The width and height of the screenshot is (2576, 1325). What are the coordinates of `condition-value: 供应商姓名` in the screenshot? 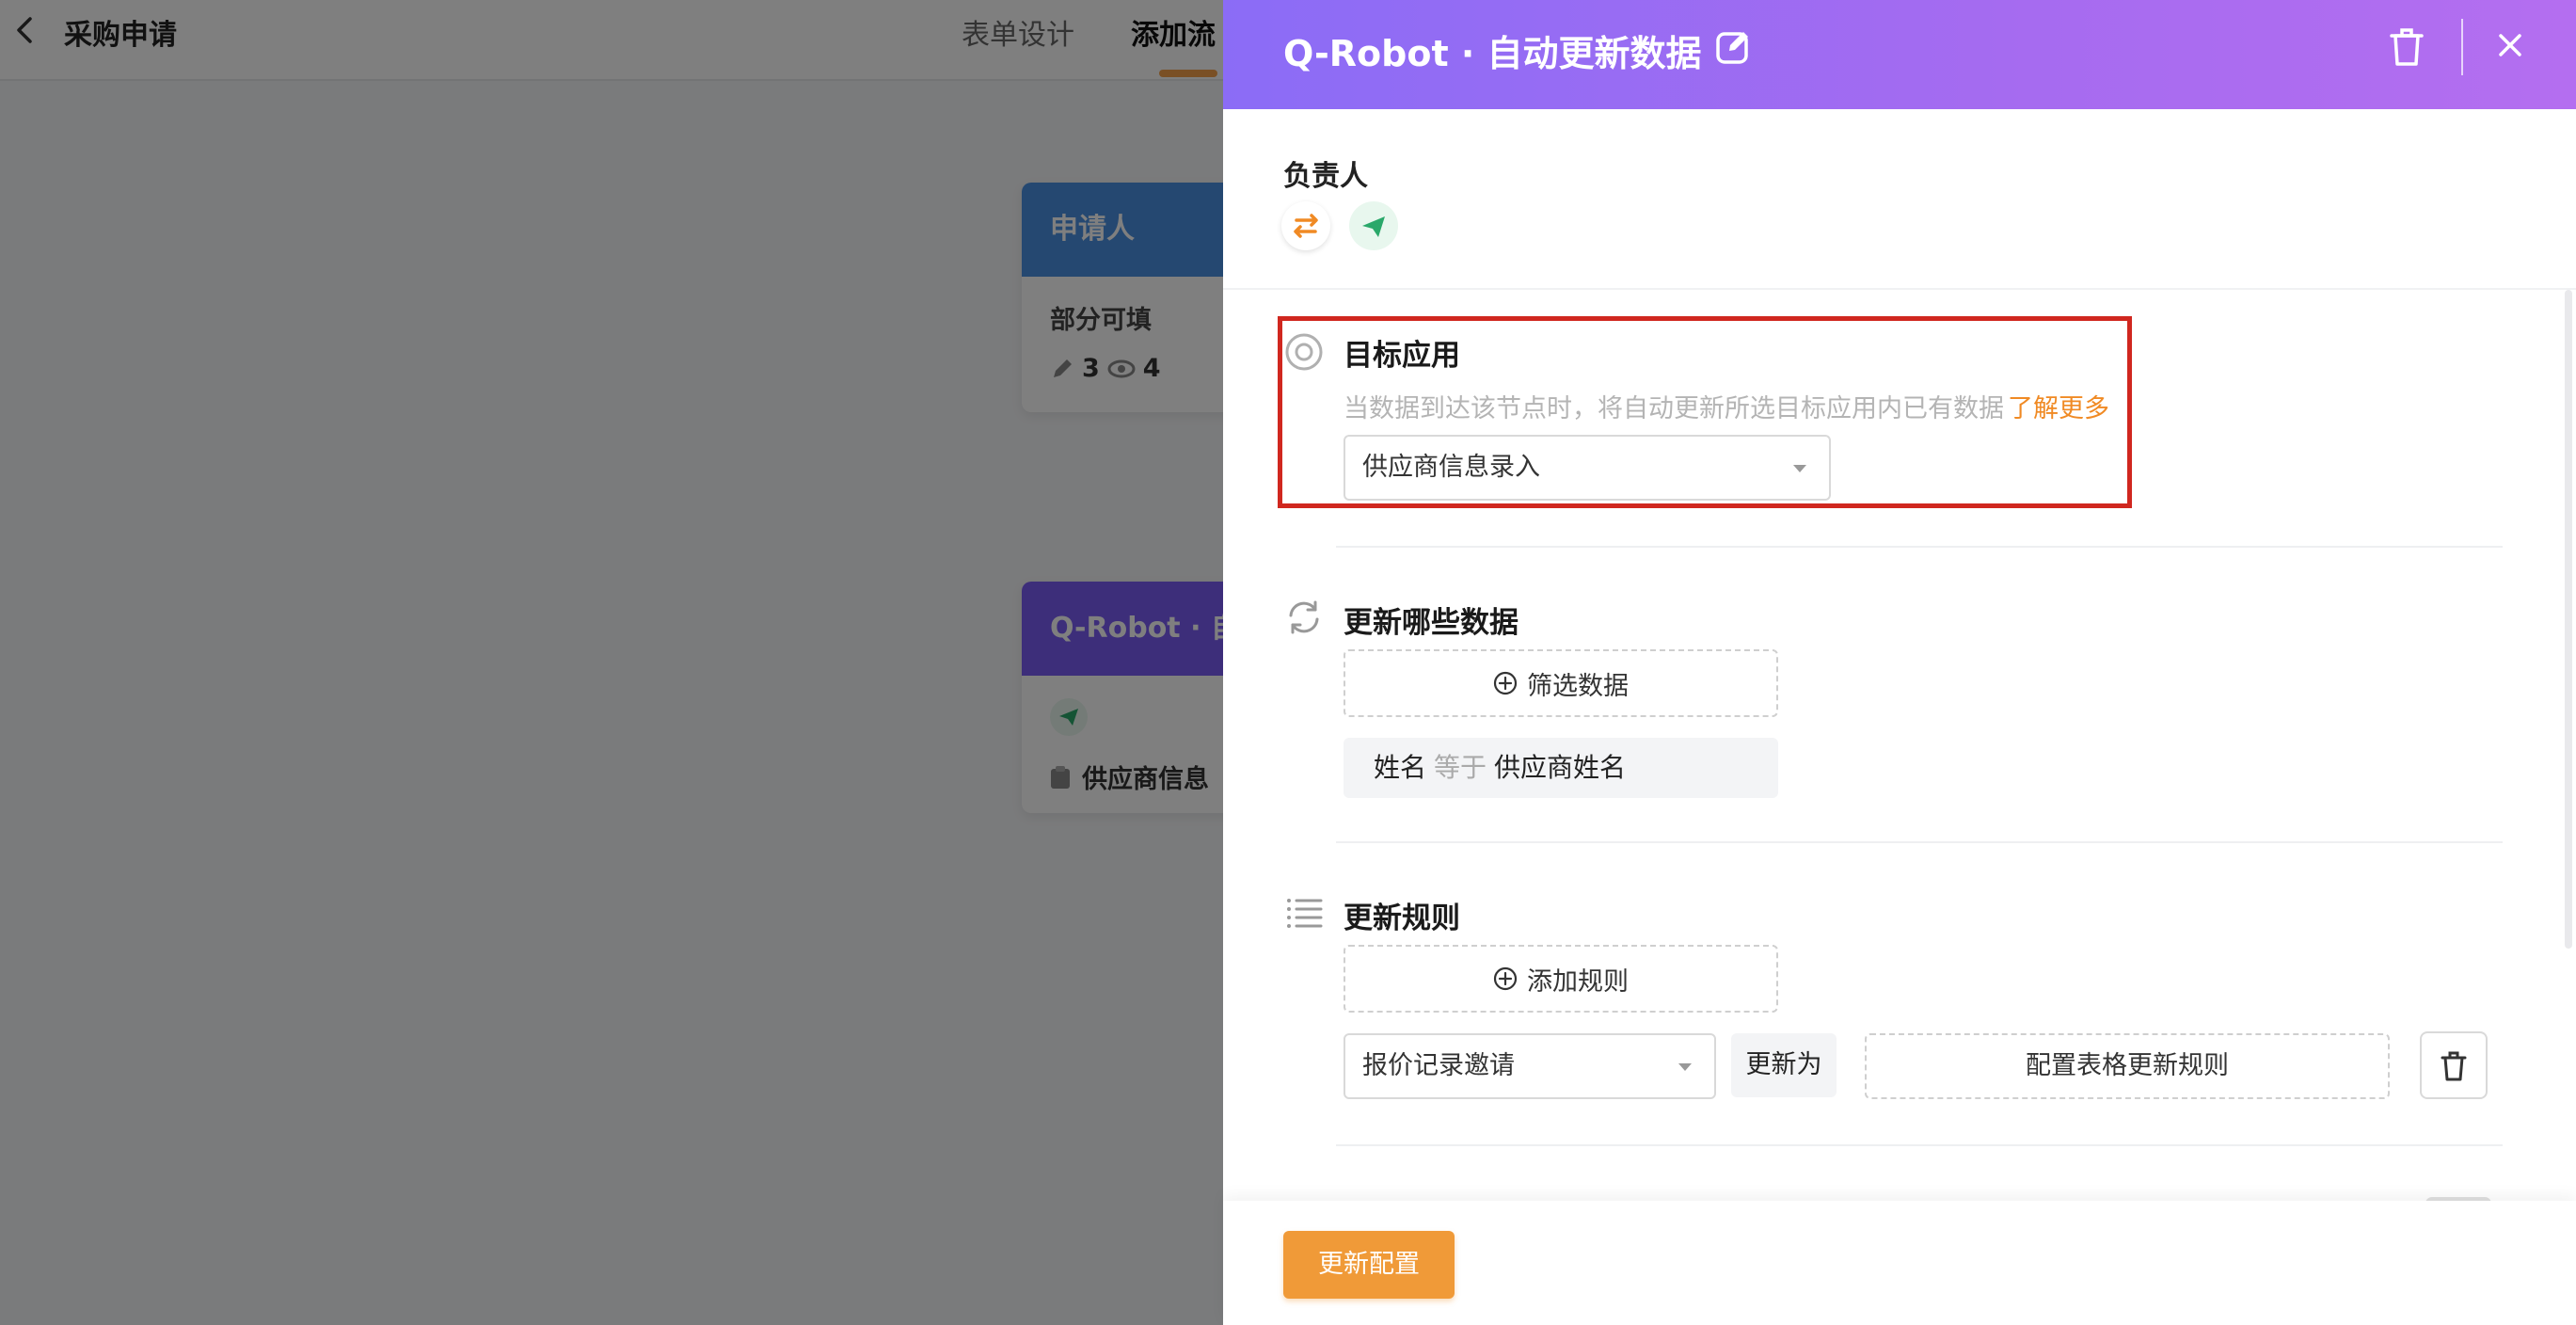 It's located at (1560, 767).